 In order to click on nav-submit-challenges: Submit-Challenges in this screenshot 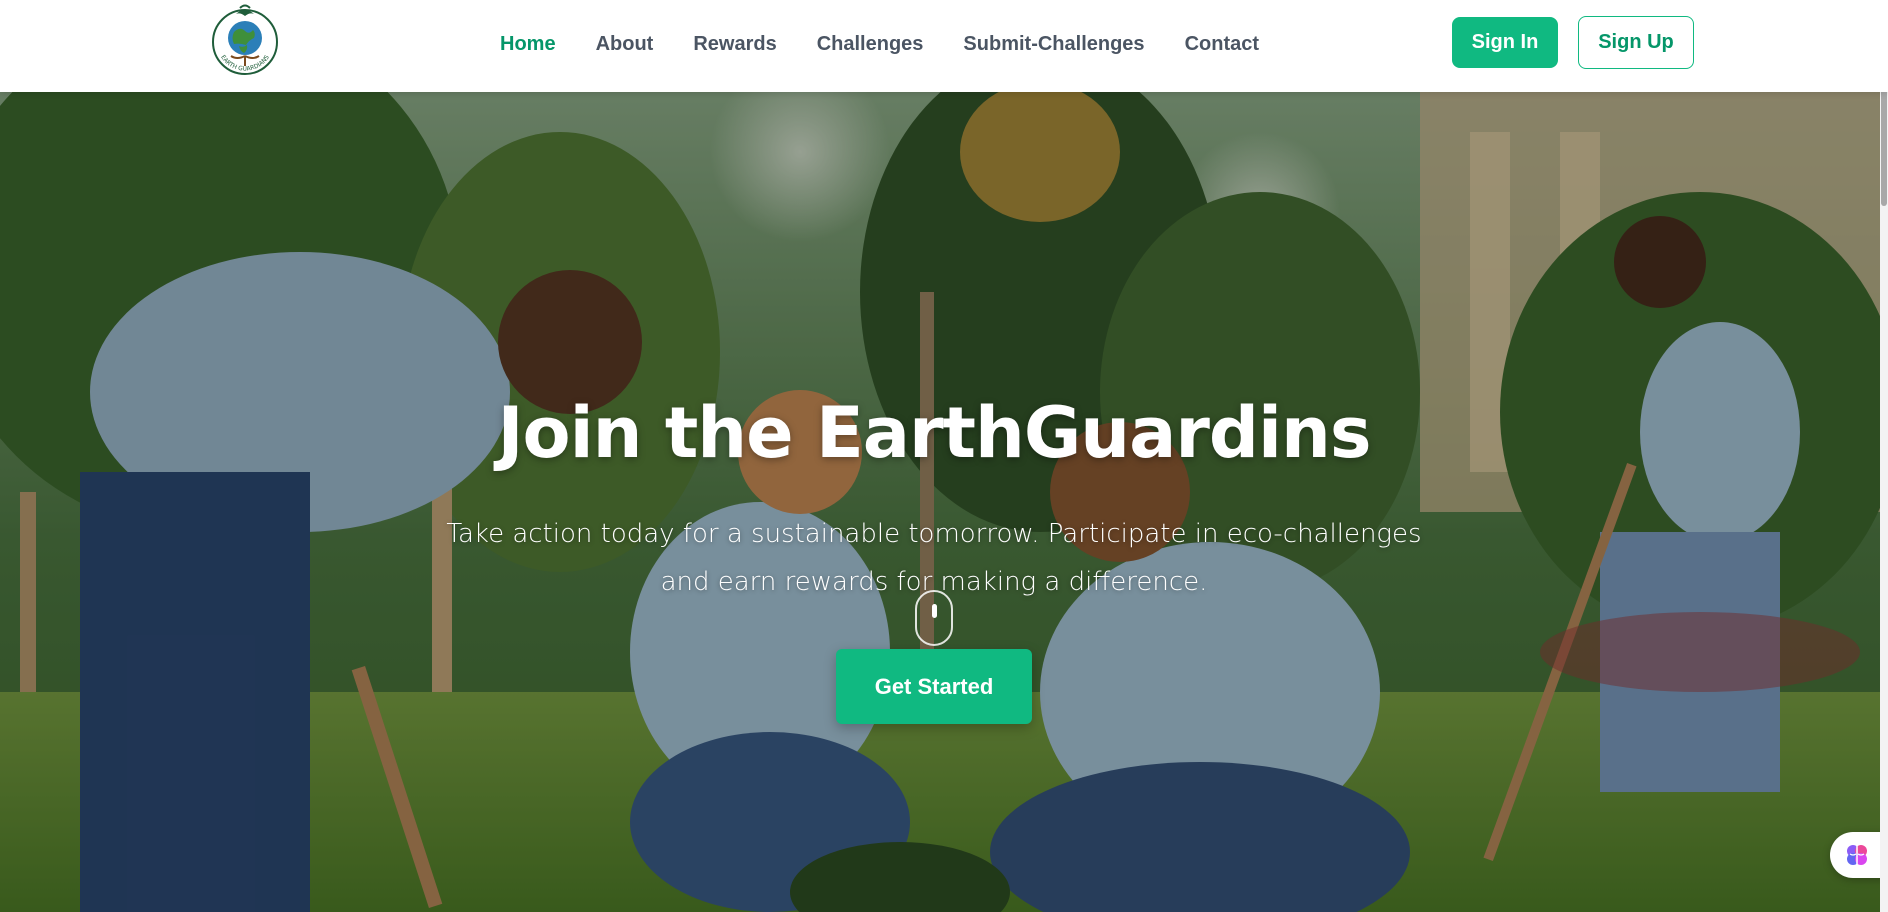, I will do `click(1053, 44)`.